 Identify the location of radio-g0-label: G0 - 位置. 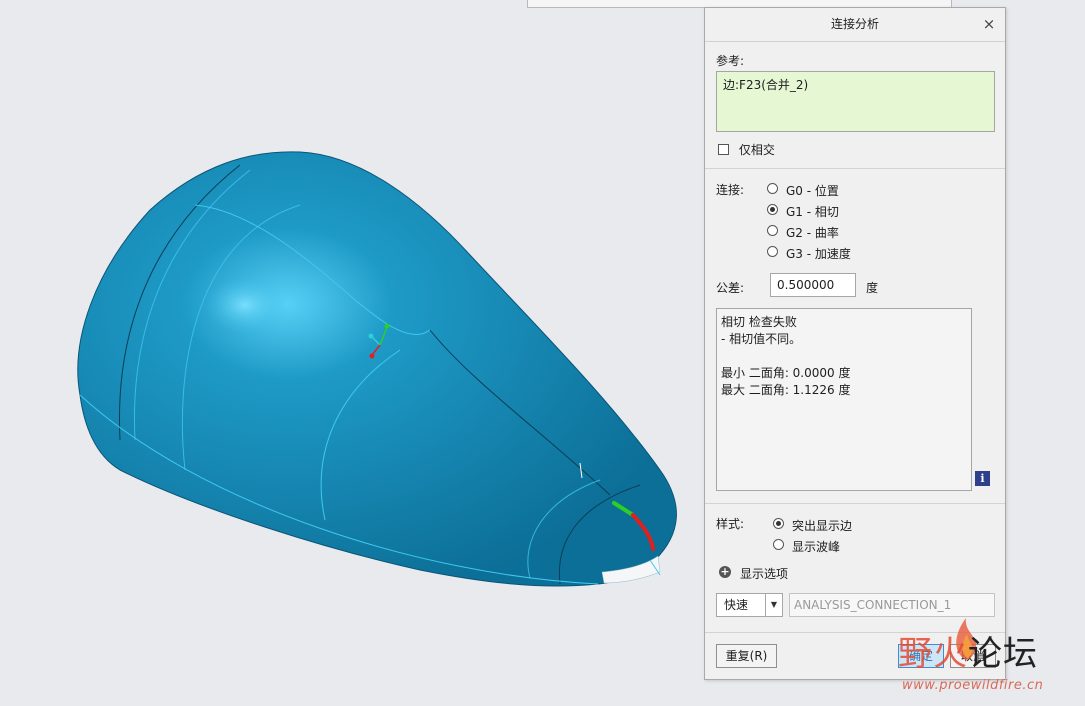
(812, 191).